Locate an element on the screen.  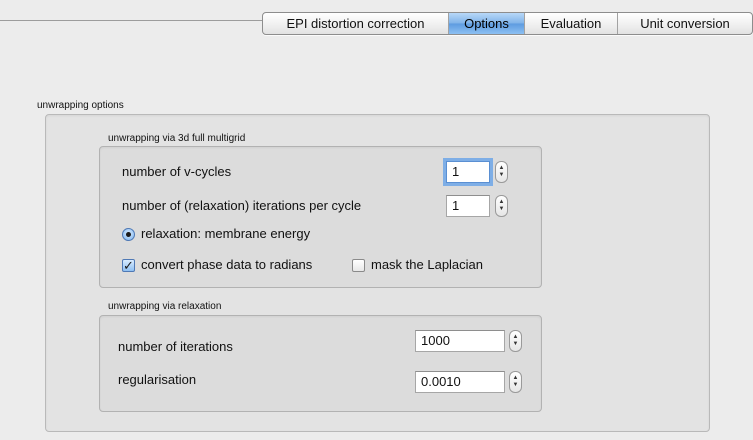
iterations-per-cycle-stepper: ▲ ▼ is located at coordinates (501, 206).